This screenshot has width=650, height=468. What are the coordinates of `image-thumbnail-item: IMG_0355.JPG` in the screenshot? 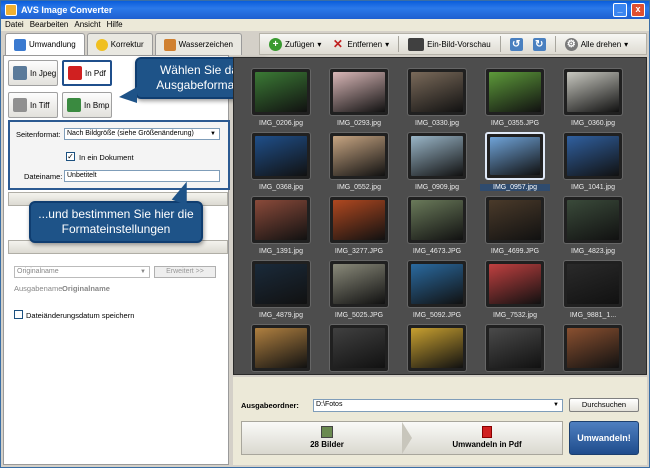 It's located at (515, 97).